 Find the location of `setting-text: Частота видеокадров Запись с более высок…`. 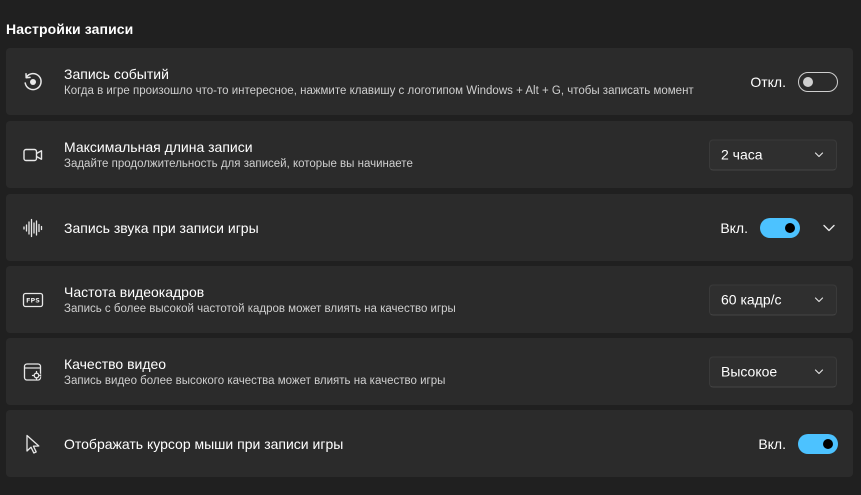

setting-text: Частота видеокадров Запись с более высок… is located at coordinates (260, 300).